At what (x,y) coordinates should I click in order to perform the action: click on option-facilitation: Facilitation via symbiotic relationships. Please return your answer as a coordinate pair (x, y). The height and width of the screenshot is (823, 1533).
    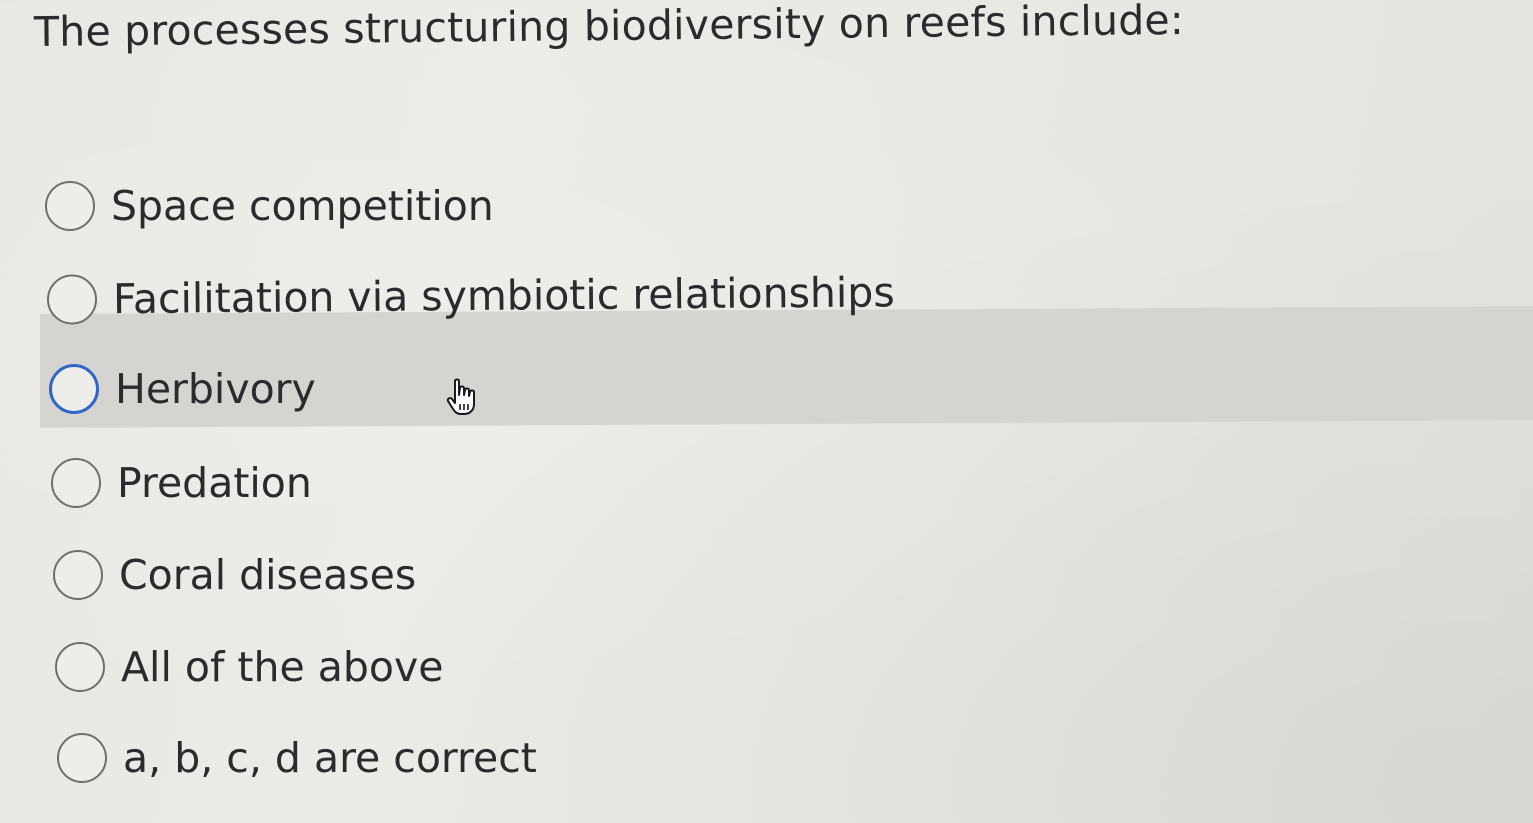
    Looking at the image, I should click on (470, 295).